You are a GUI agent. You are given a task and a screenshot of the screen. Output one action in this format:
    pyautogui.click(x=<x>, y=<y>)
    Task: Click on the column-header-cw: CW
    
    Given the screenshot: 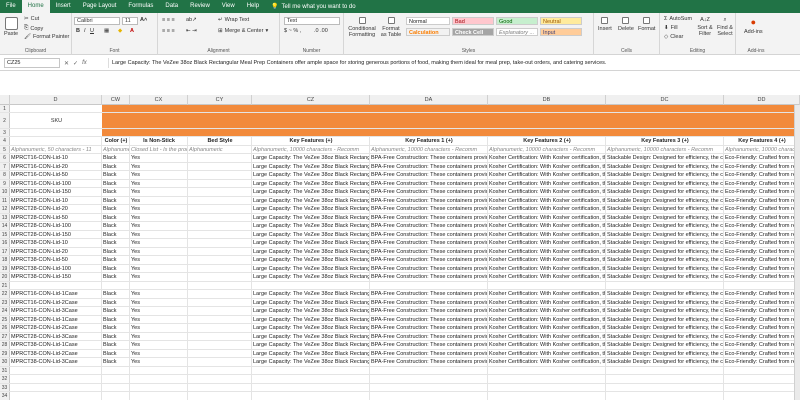 What is the action you would take?
    pyautogui.click(x=116, y=100)
    